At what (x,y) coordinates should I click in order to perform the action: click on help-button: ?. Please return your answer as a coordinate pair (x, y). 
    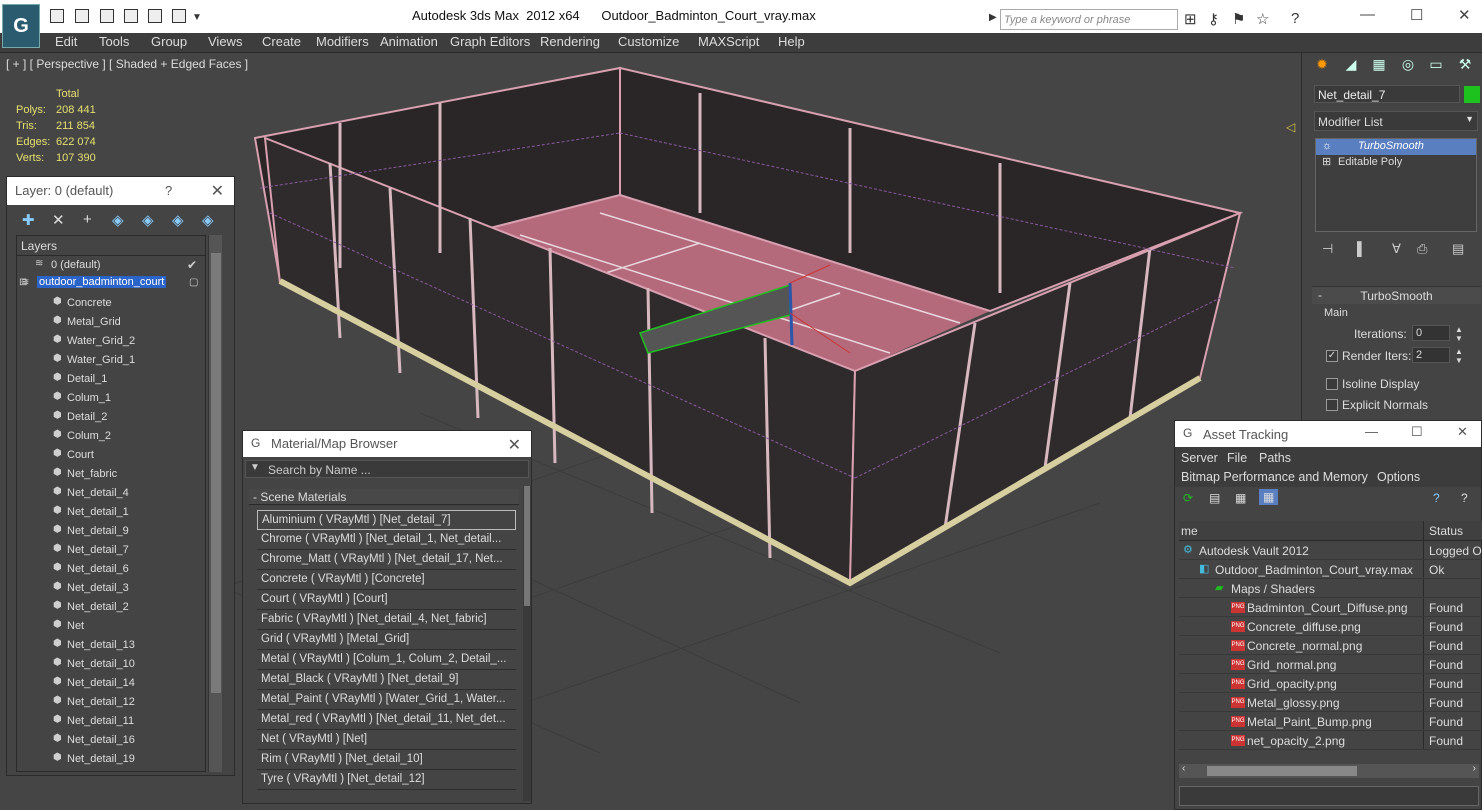
    Looking at the image, I should click on (168, 190).